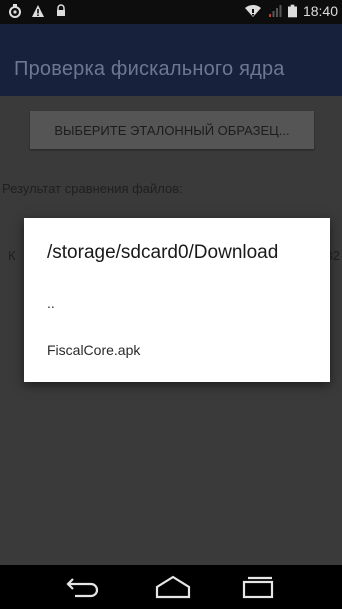  What do you see at coordinates (275, 11) in the screenshot?
I see `signal-icon` at bounding box center [275, 11].